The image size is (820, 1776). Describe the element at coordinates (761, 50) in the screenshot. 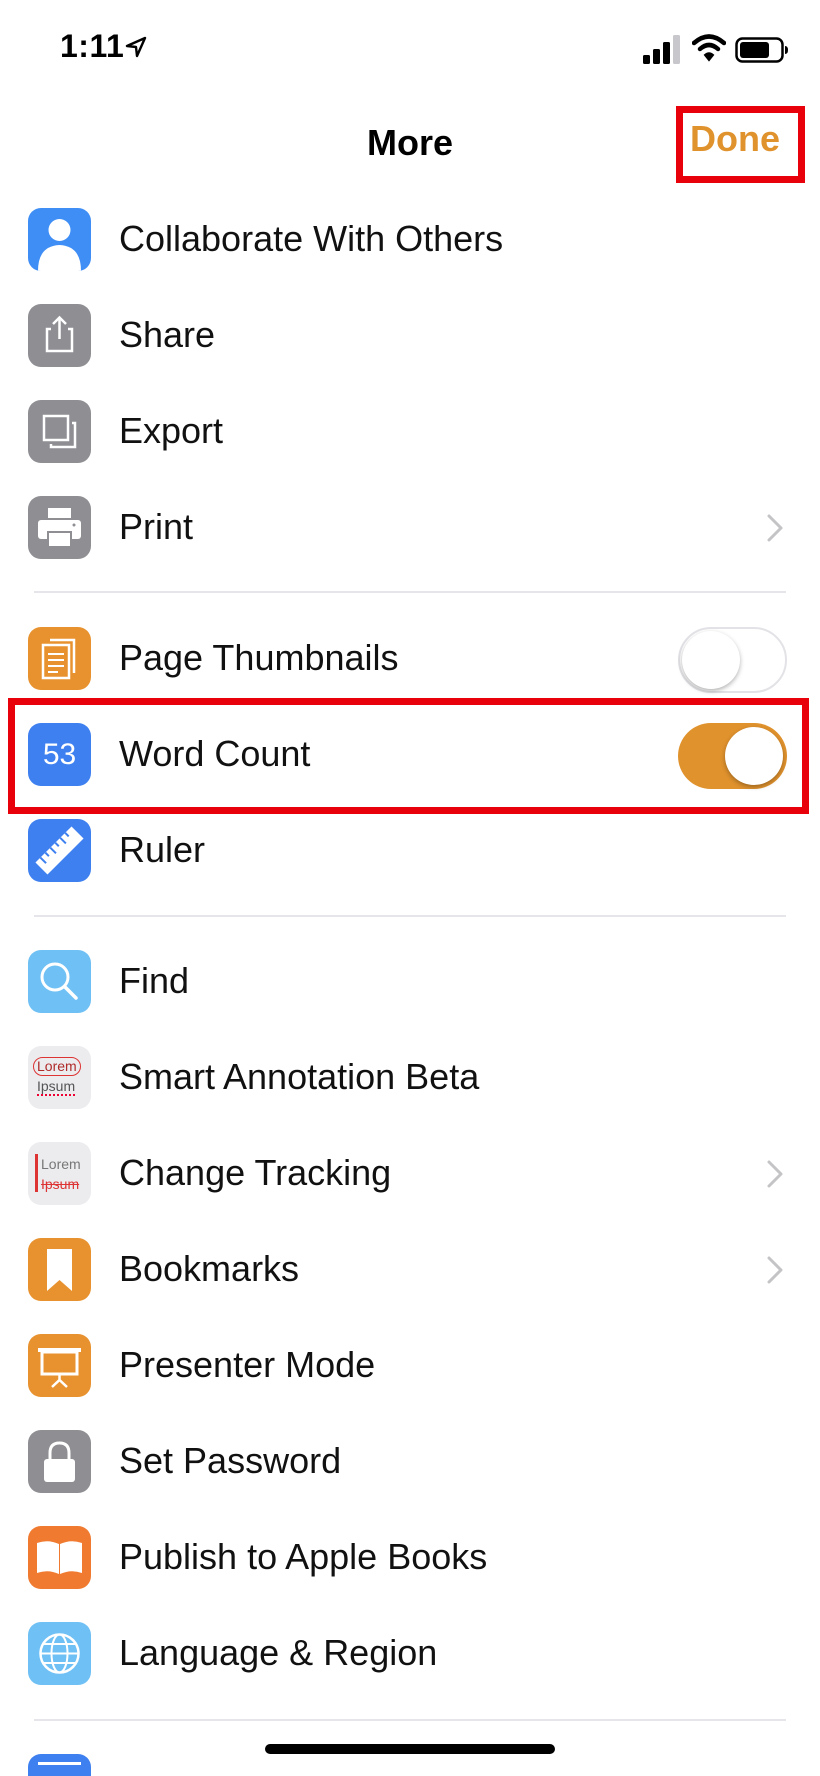

I see `battery-icon` at that location.